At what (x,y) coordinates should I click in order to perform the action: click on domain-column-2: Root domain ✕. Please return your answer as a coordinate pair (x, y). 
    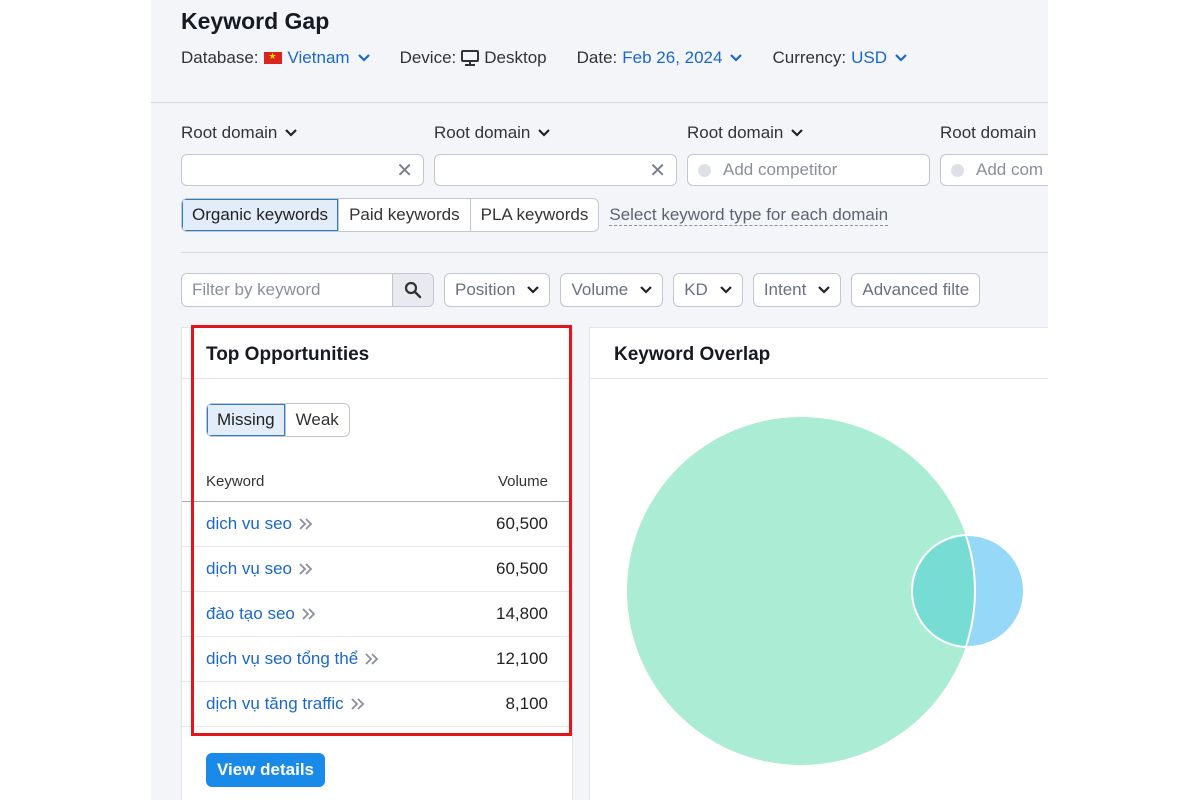
    Looking at the image, I should click on (555, 154).